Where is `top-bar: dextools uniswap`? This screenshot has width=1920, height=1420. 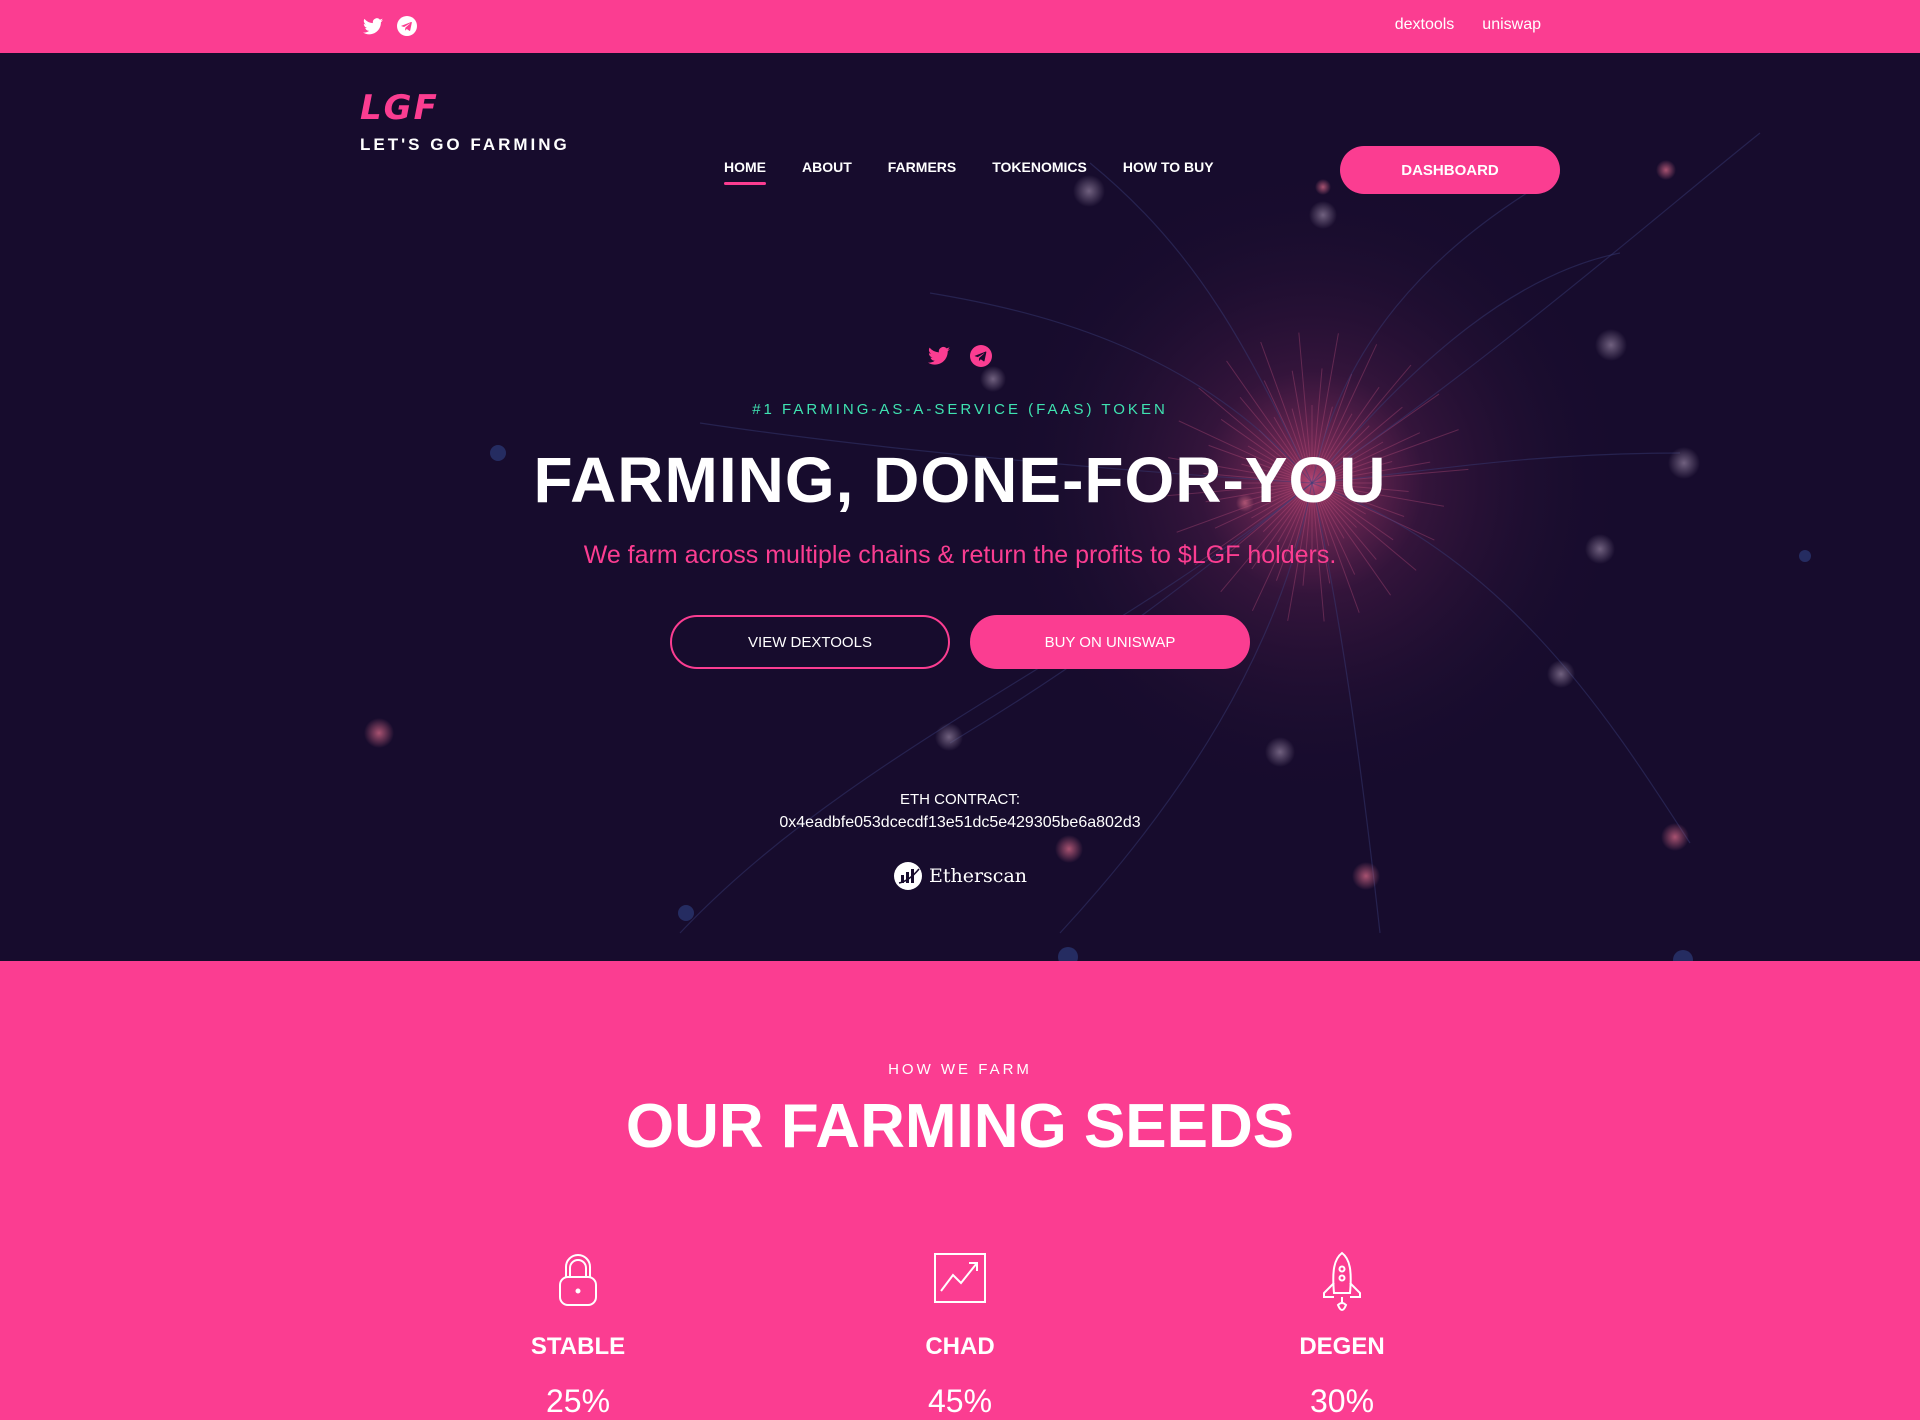
top-bar: dextools uniswap is located at coordinates (960, 26).